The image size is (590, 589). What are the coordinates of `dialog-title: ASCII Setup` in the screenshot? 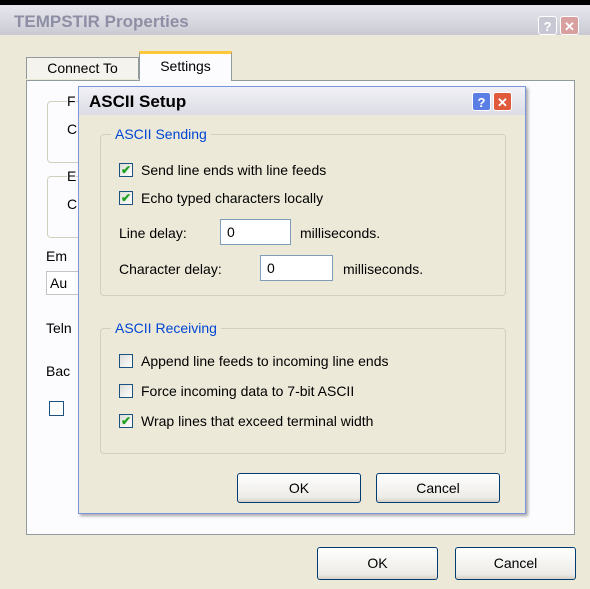 It's located at (138, 101).